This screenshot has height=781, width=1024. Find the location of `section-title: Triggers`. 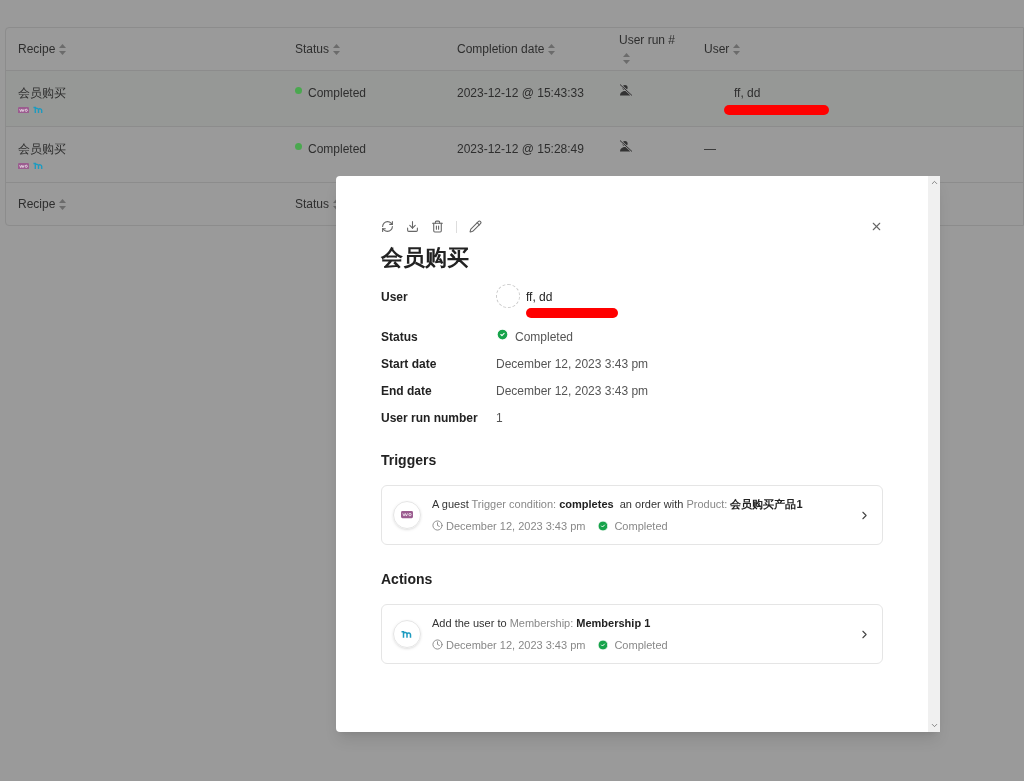

section-title: Triggers is located at coordinates (409, 460).